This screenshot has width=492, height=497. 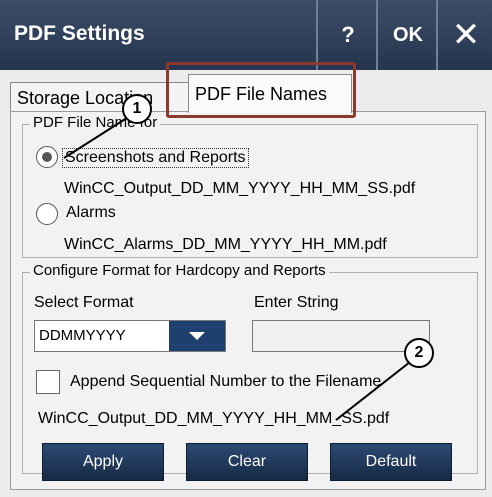 I want to click on callout-2-badge: 2, so click(x=419, y=353).